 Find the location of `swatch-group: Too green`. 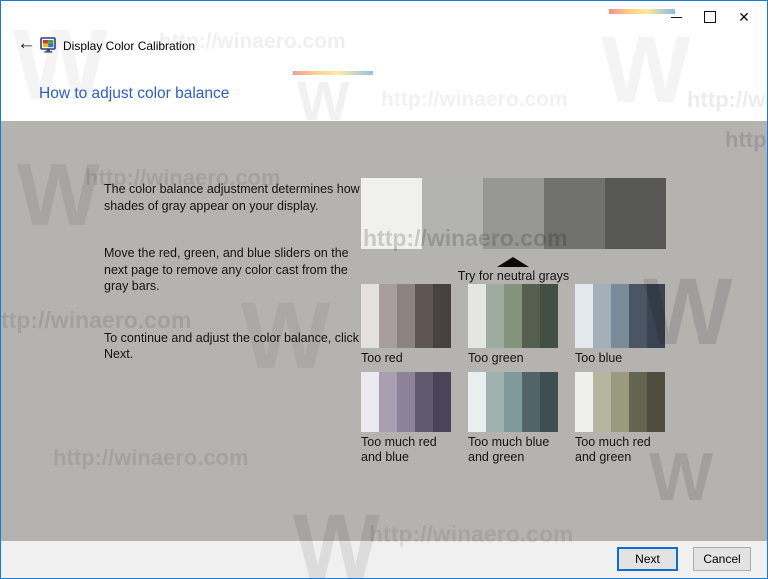

swatch-group: Too green is located at coordinates (513, 325).